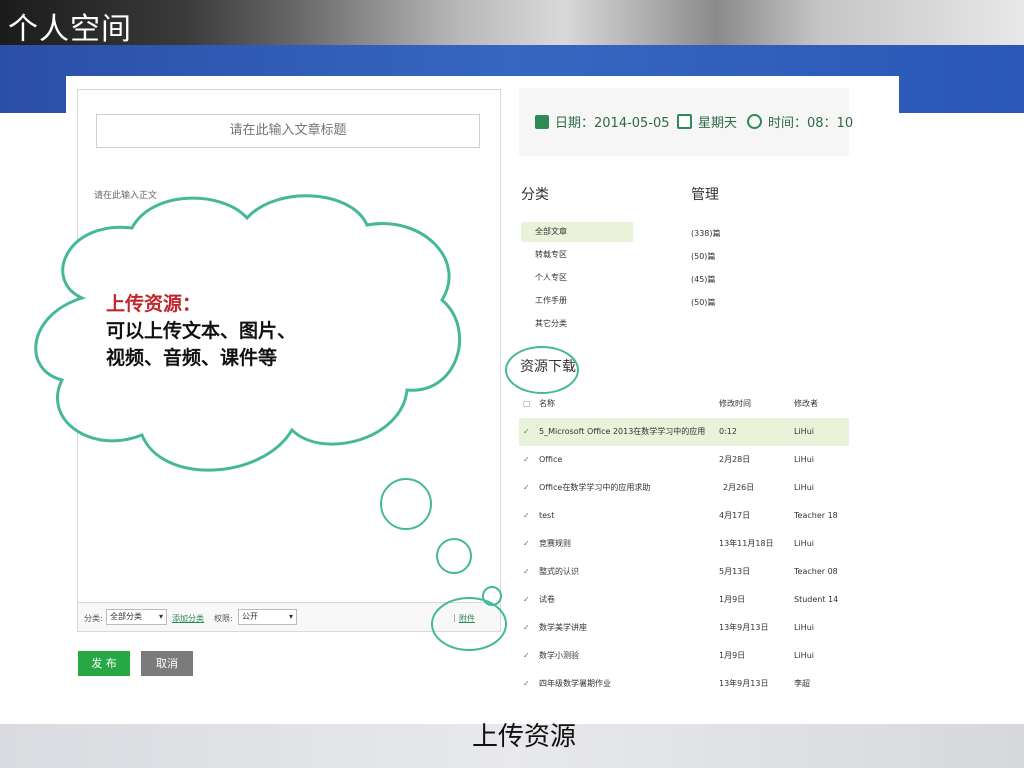 This screenshot has width=1024, height=768. I want to click on category-item-label: 其它分类, so click(551, 323).